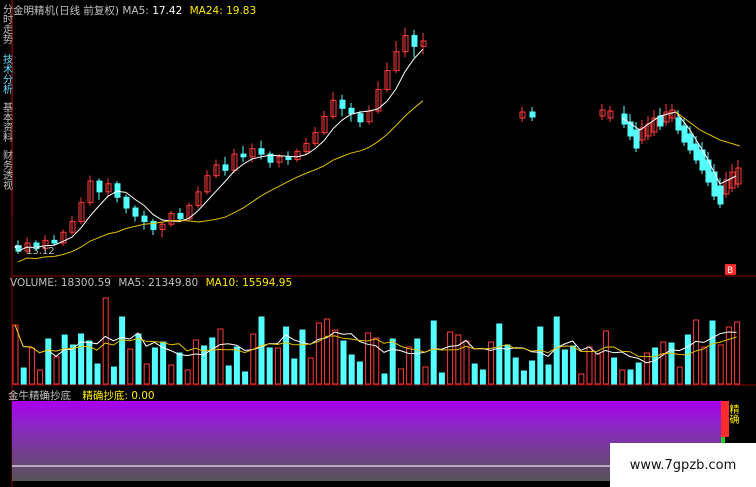 The image size is (756, 487). I want to click on tab-financials: 财务透视, so click(6, 170).